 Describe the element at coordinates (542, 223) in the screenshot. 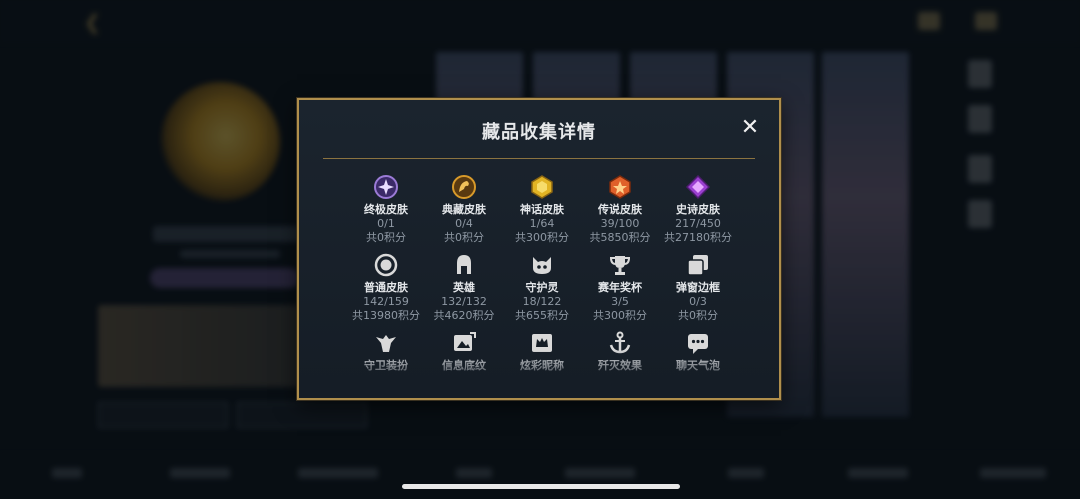

I see `collection-item-count: 1/64` at that location.